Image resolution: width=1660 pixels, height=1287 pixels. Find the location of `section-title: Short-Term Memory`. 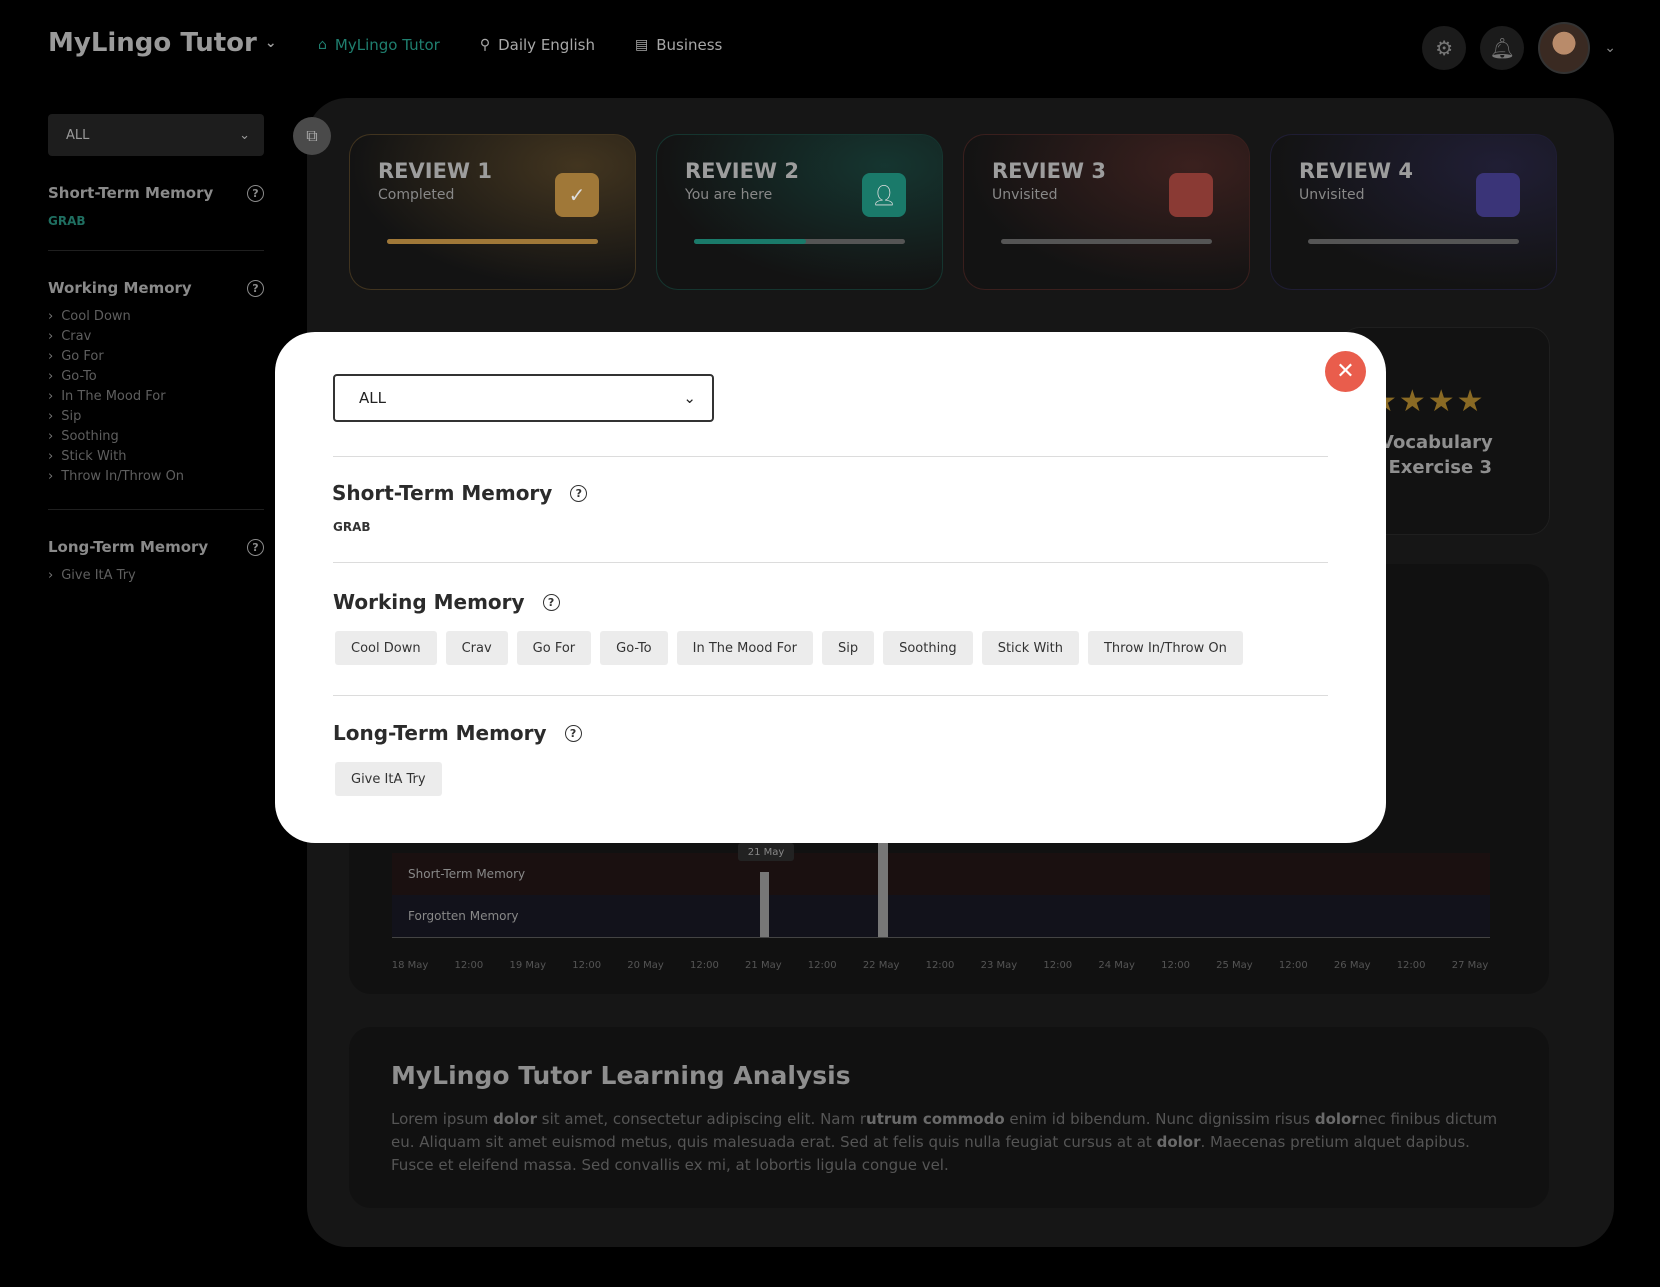

section-title: Short-Term Memory is located at coordinates (131, 193).